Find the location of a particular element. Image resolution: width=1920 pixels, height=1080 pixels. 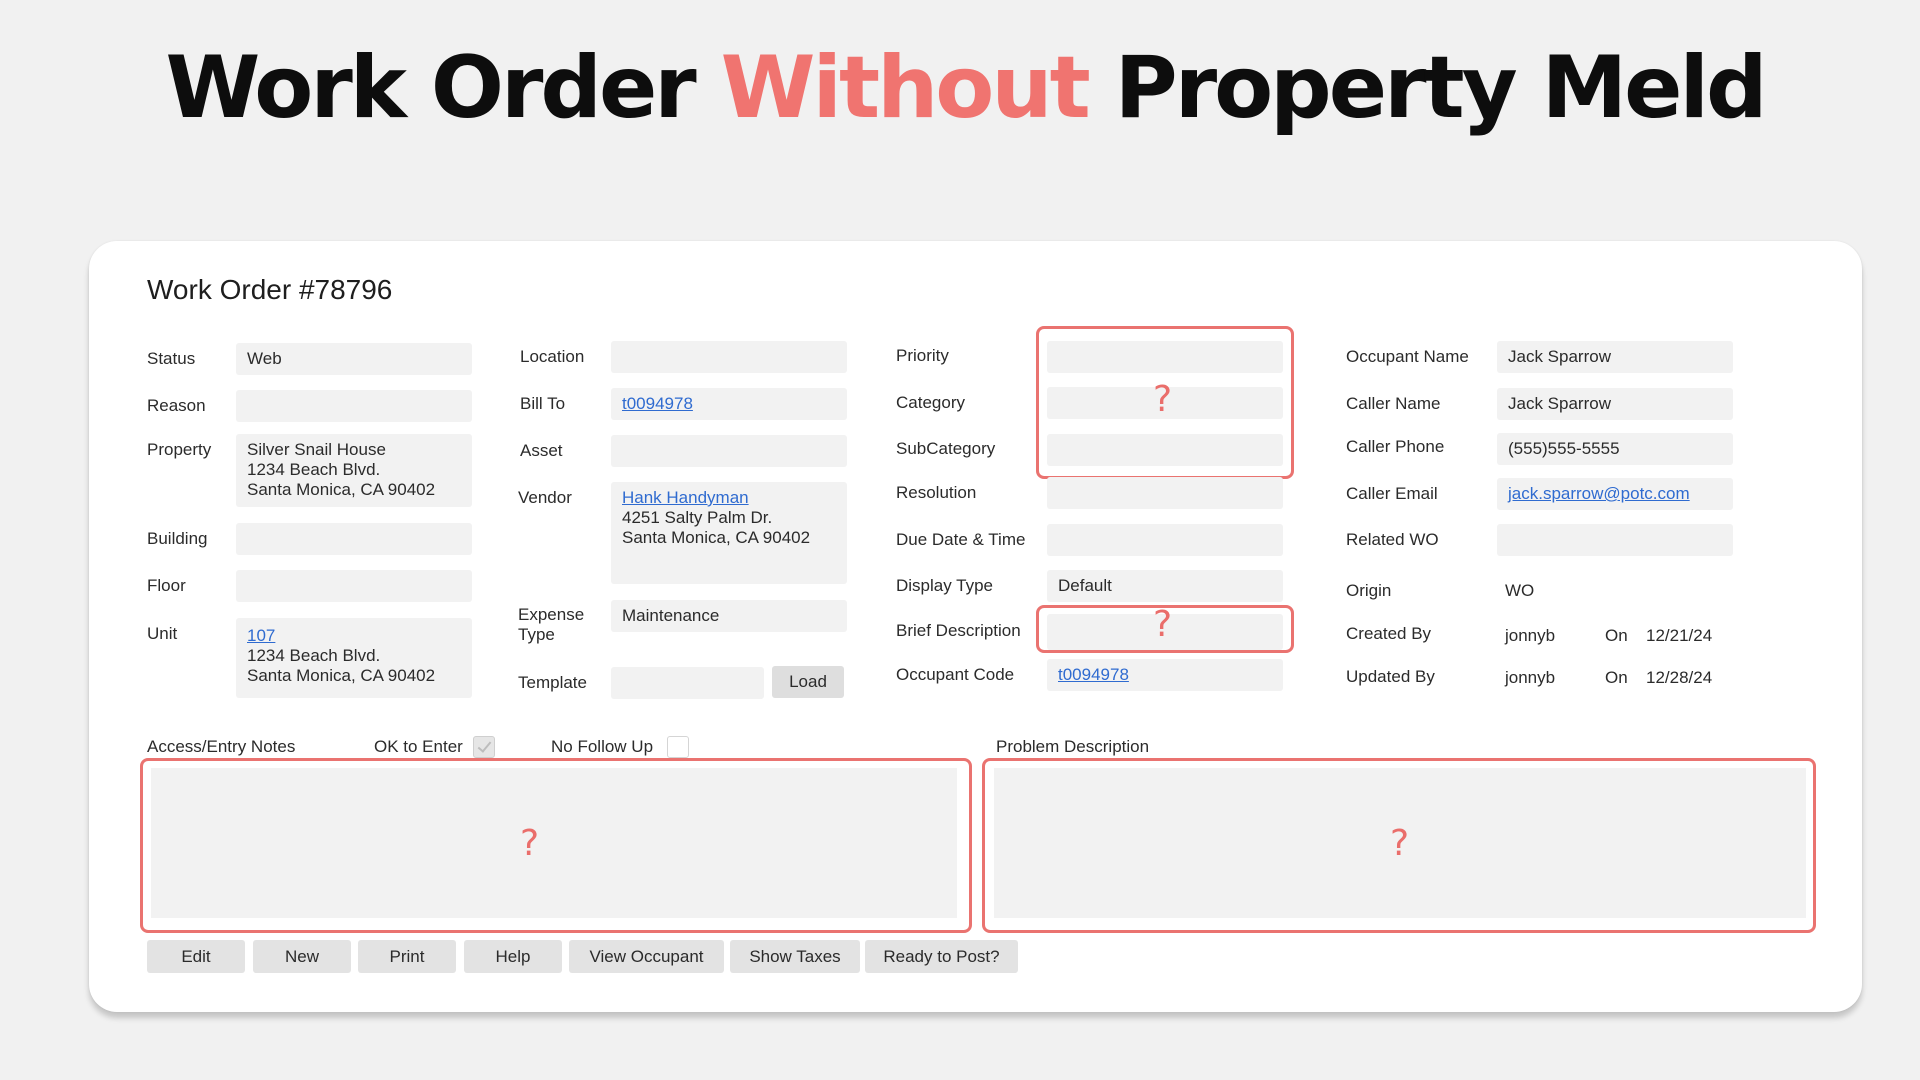

expense-type-label: Expense Type is located at coordinates (551, 625).